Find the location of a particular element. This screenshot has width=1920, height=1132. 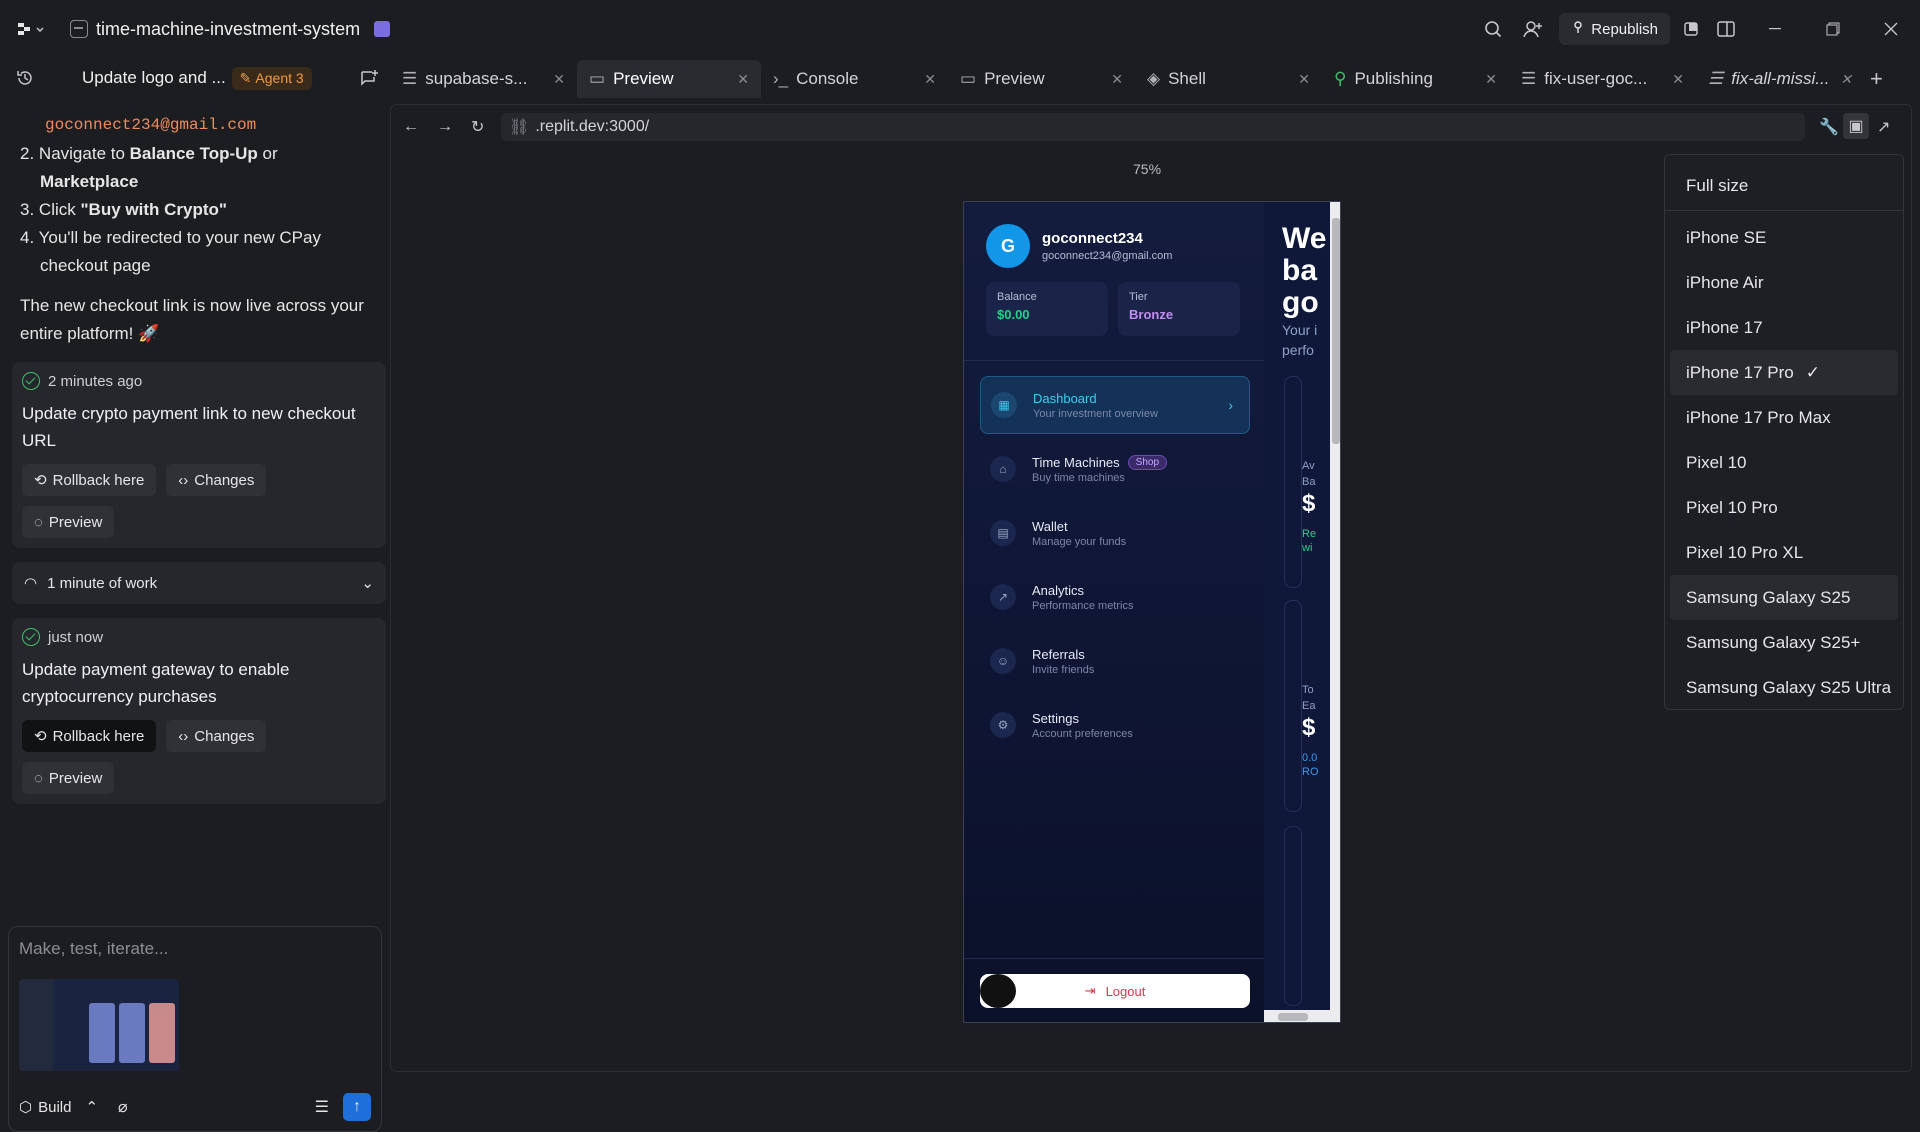

top-bar: time-machine-investment-system Republish is located at coordinates (960, 29).